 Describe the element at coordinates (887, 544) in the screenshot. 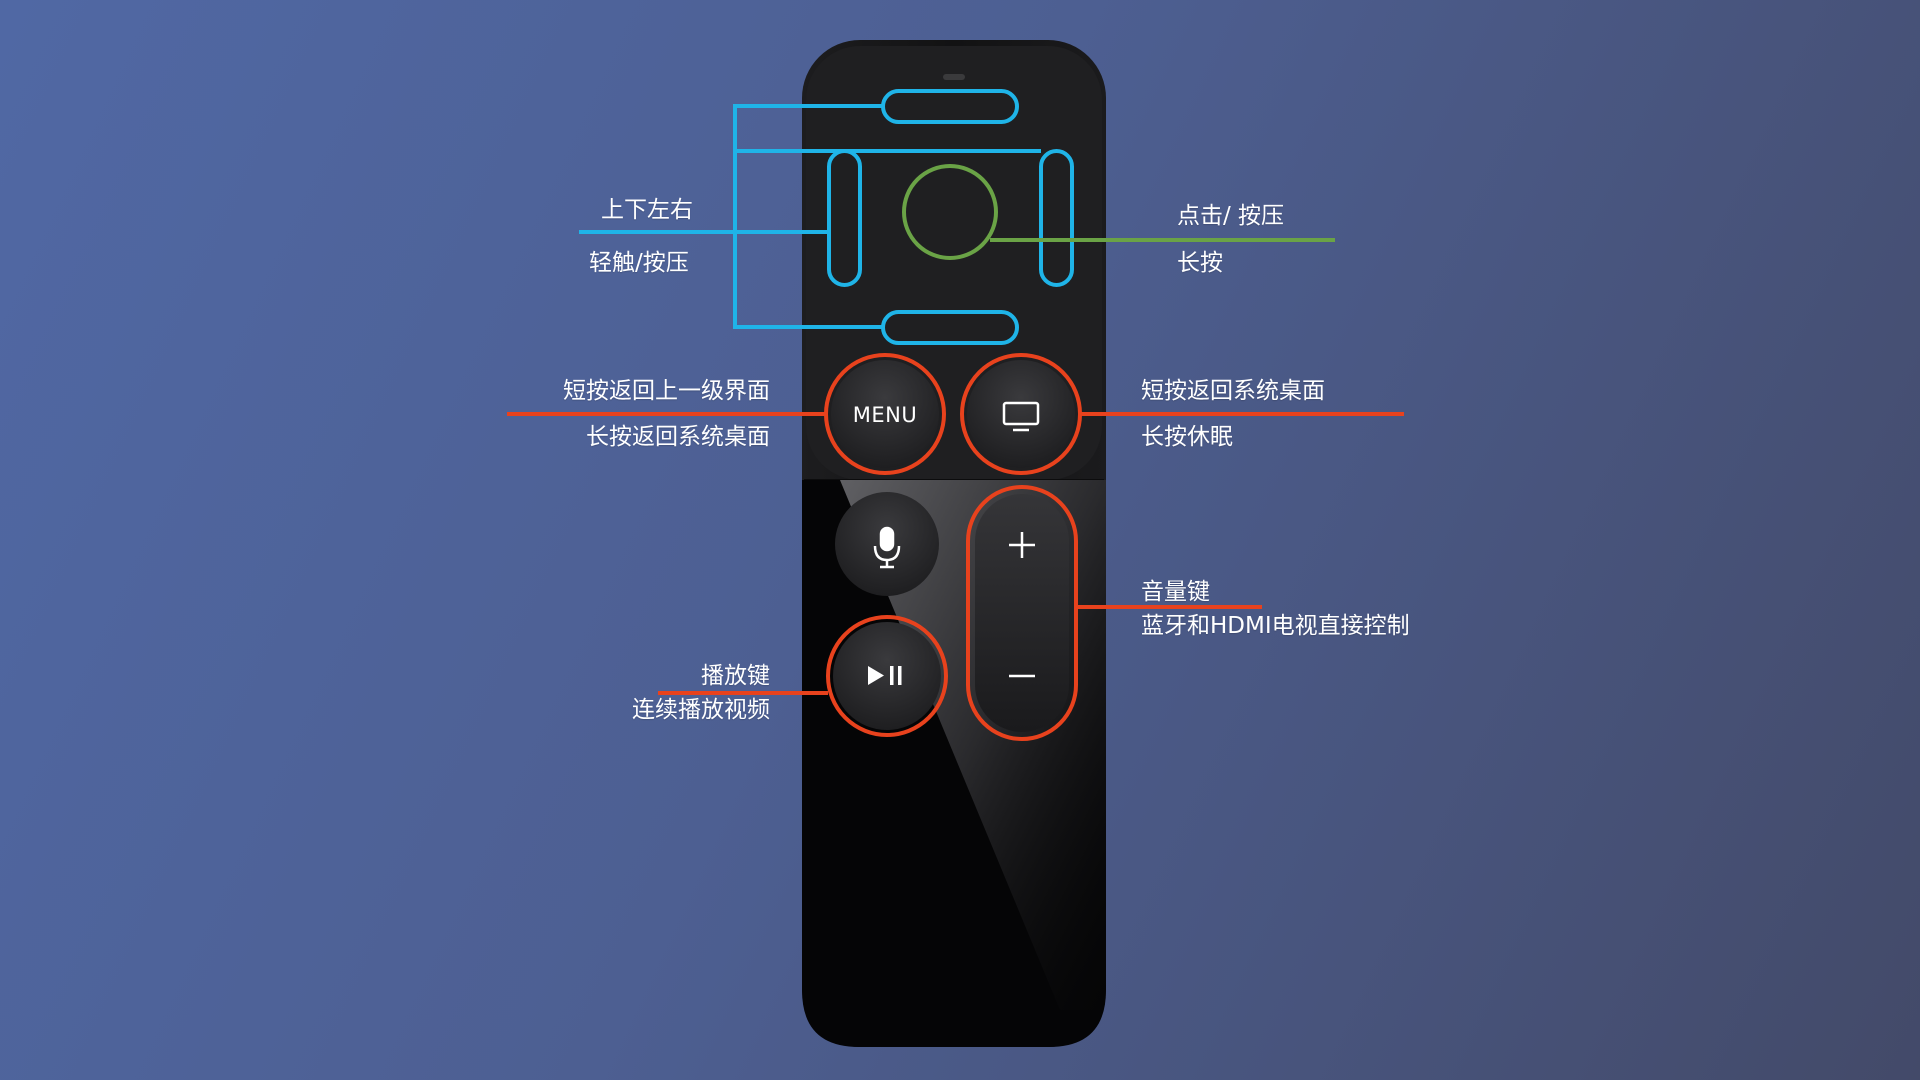

I see `siri-button` at that location.